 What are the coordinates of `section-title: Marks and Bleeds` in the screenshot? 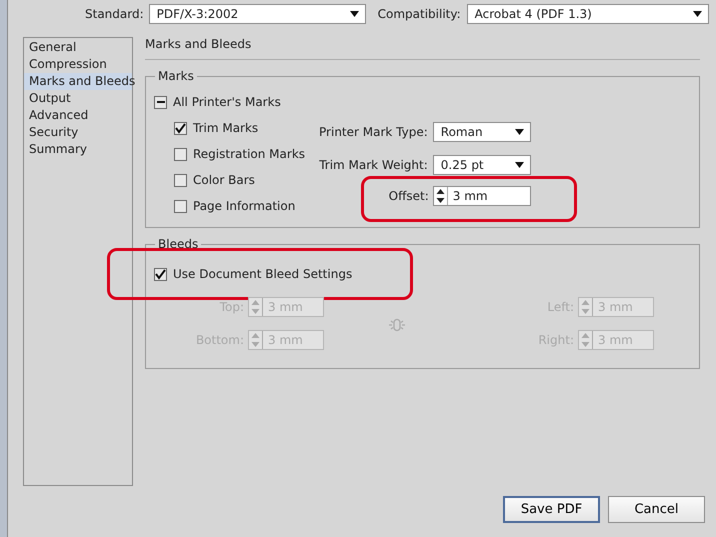 It's located at (422, 48).